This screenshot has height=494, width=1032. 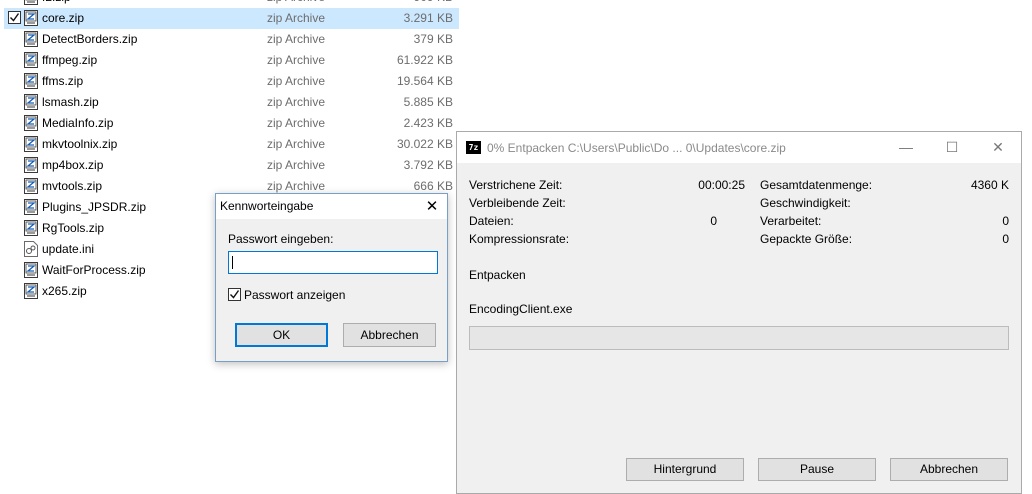 I want to click on processed-label: Verarbeitet:, so click(x=791, y=221).